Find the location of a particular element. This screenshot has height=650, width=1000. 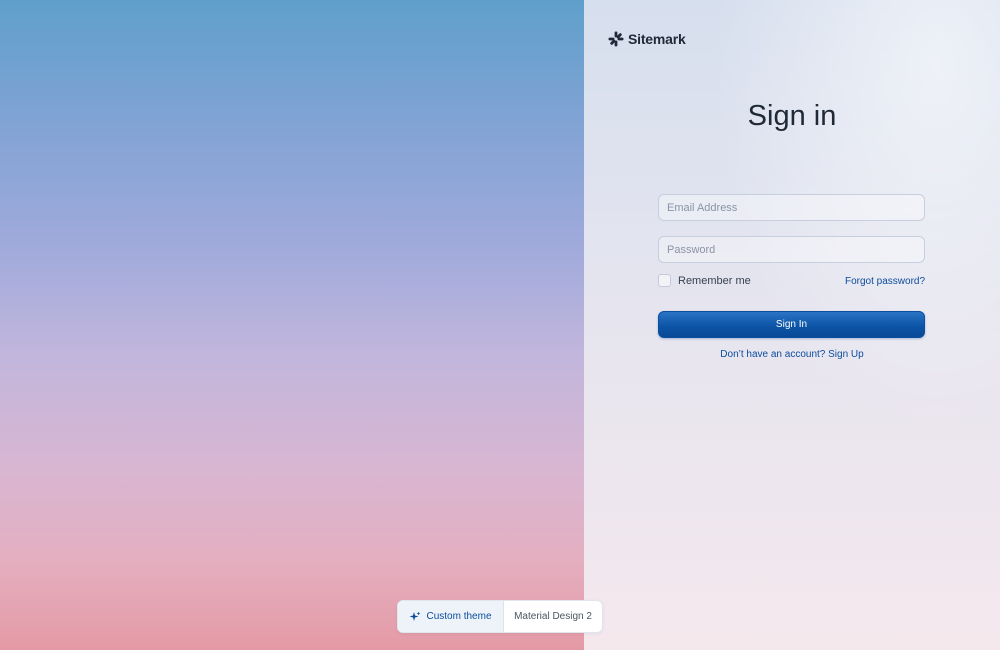

sign-in-button: Sign In is located at coordinates (791, 324).